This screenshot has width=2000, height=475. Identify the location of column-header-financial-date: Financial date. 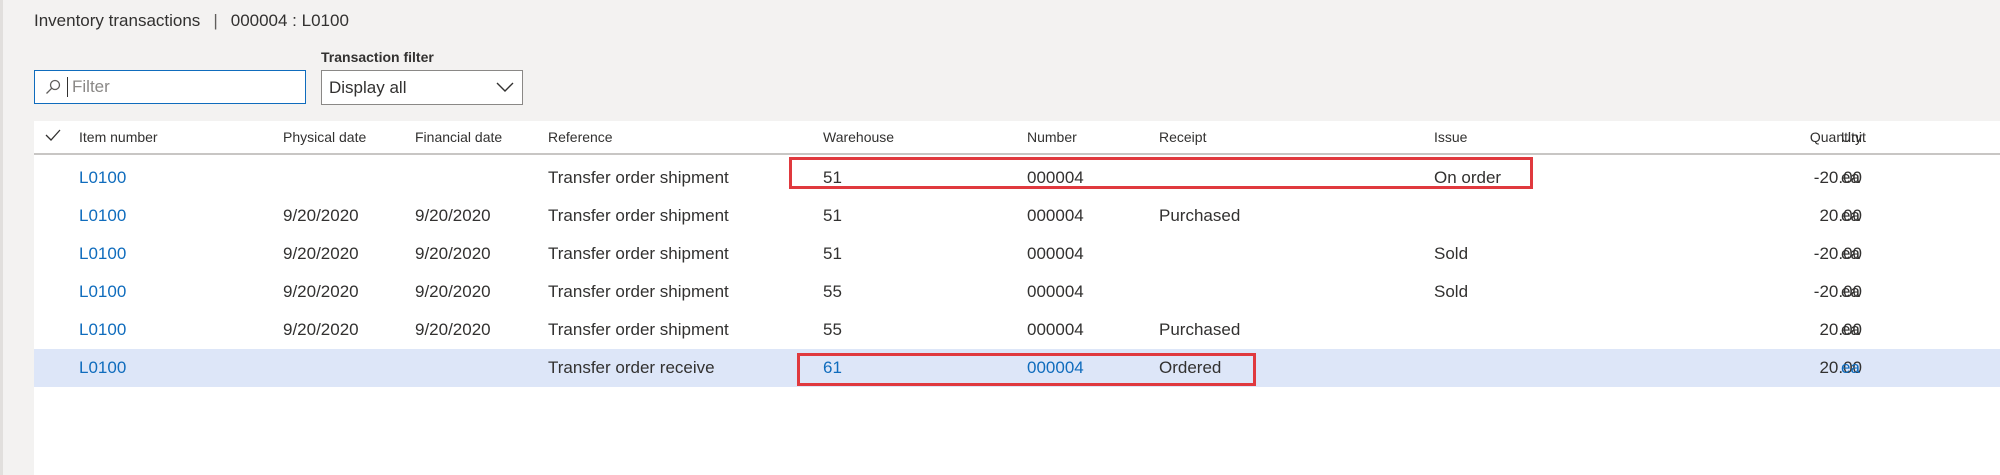
(458, 137).